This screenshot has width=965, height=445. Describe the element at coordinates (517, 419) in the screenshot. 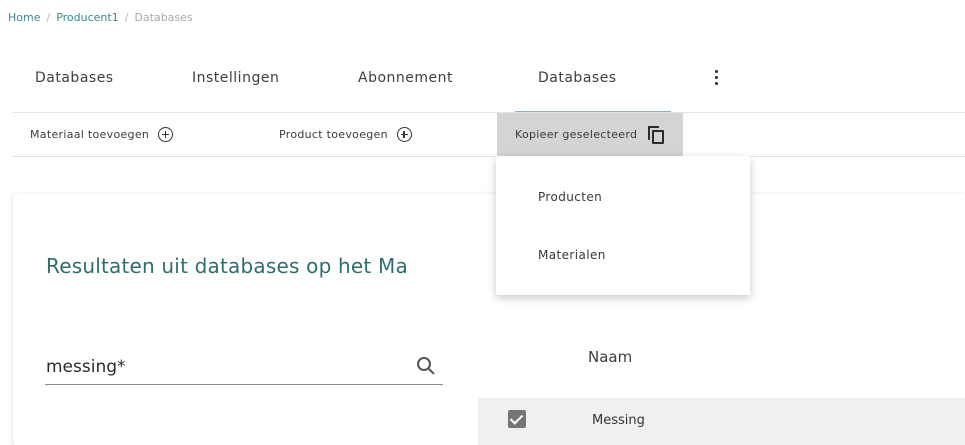

I see `row-checkbox` at that location.